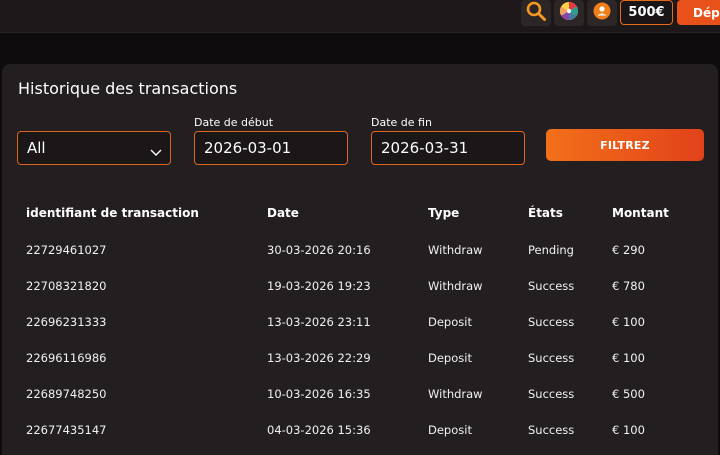 Image resolution: width=720 pixels, height=455 pixels. Describe the element at coordinates (444, 213) in the screenshot. I see `column-header-type: Type` at that location.